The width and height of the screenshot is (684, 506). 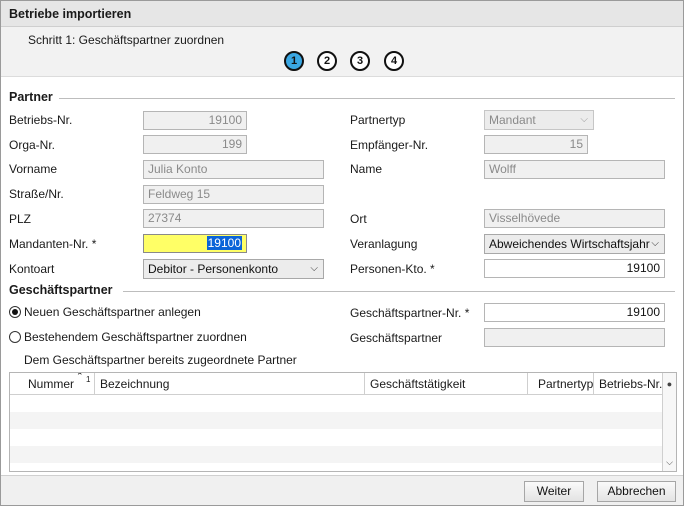 I want to click on partner-divider, so click(x=367, y=98).